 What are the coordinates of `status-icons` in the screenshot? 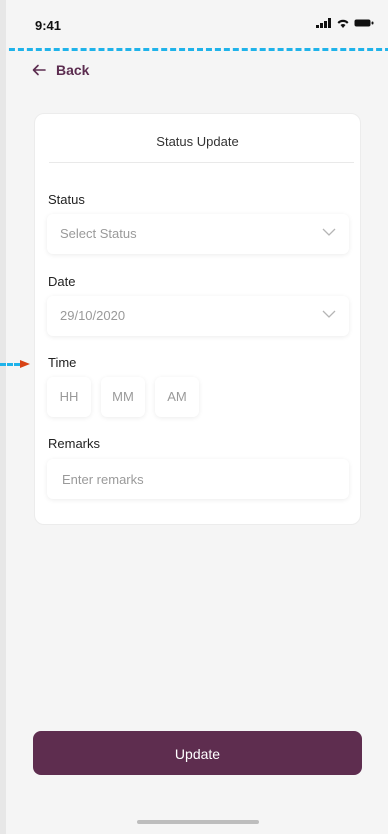 It's located at (345, 23).